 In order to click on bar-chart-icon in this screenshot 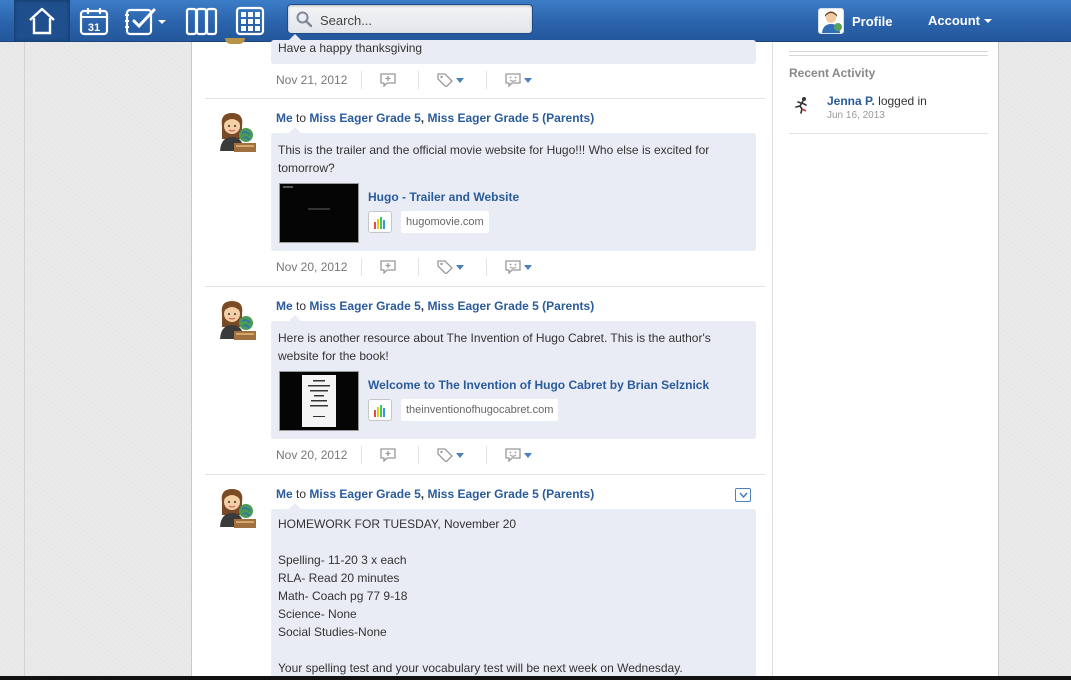, I will do `click(379, 222)`.